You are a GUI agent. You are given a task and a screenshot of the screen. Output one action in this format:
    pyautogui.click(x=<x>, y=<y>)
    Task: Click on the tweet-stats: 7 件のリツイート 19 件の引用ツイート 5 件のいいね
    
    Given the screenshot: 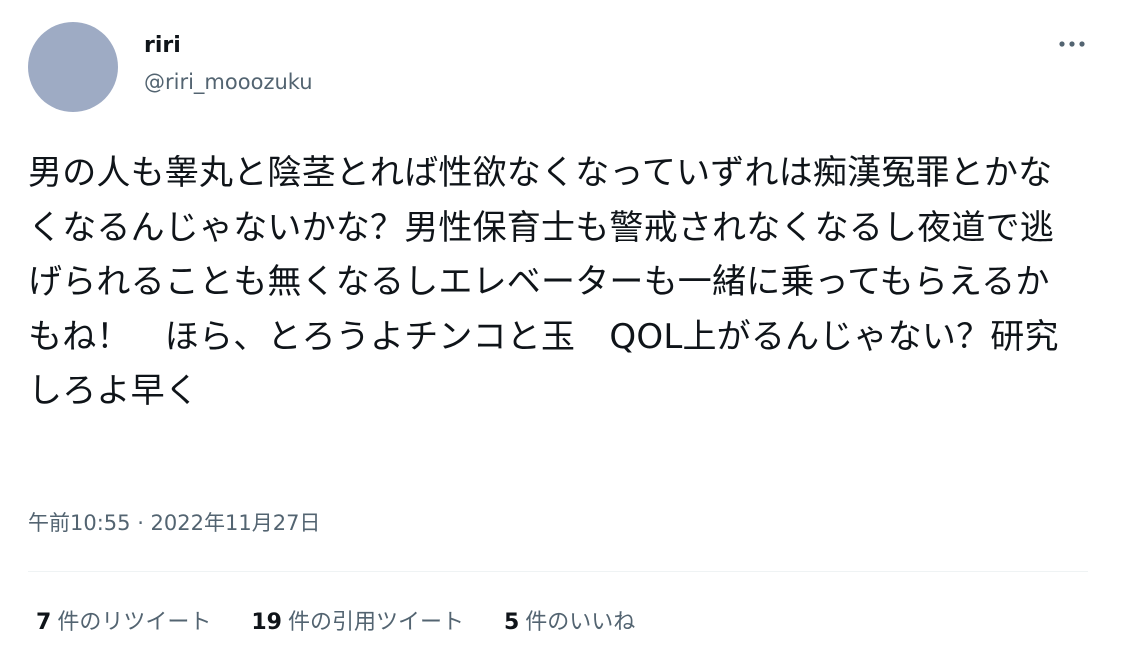 What is the action you would take?
    pyautogui.click(x=355, y=623)
    